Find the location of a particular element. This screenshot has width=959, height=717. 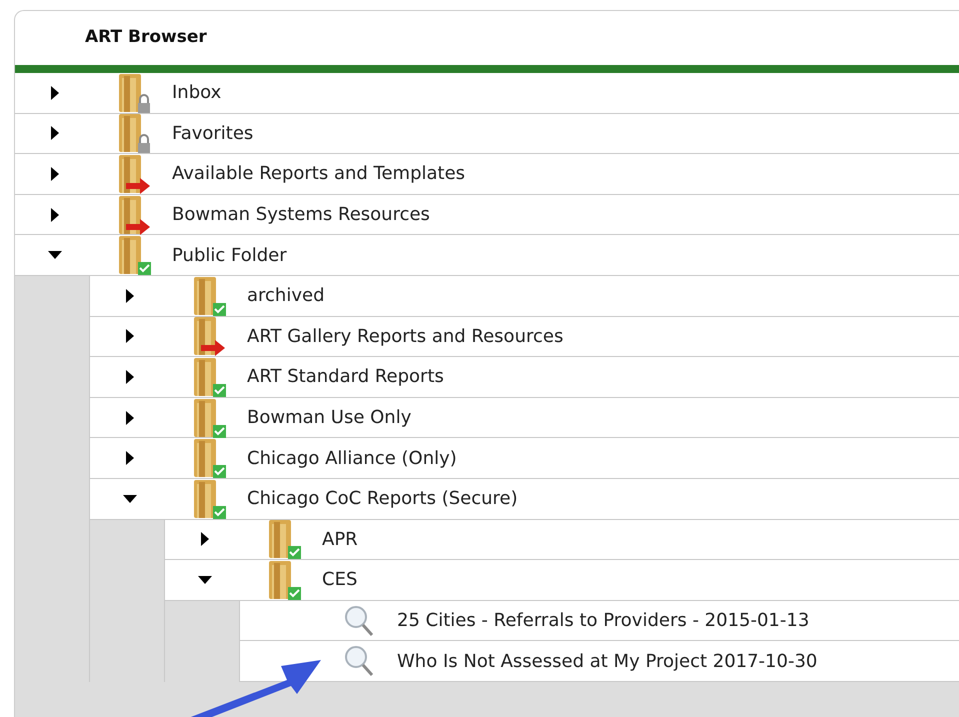

report-row: 25 Cities - Referrals to Providers - 2015-01-13 is located at coordinates (599, 621).